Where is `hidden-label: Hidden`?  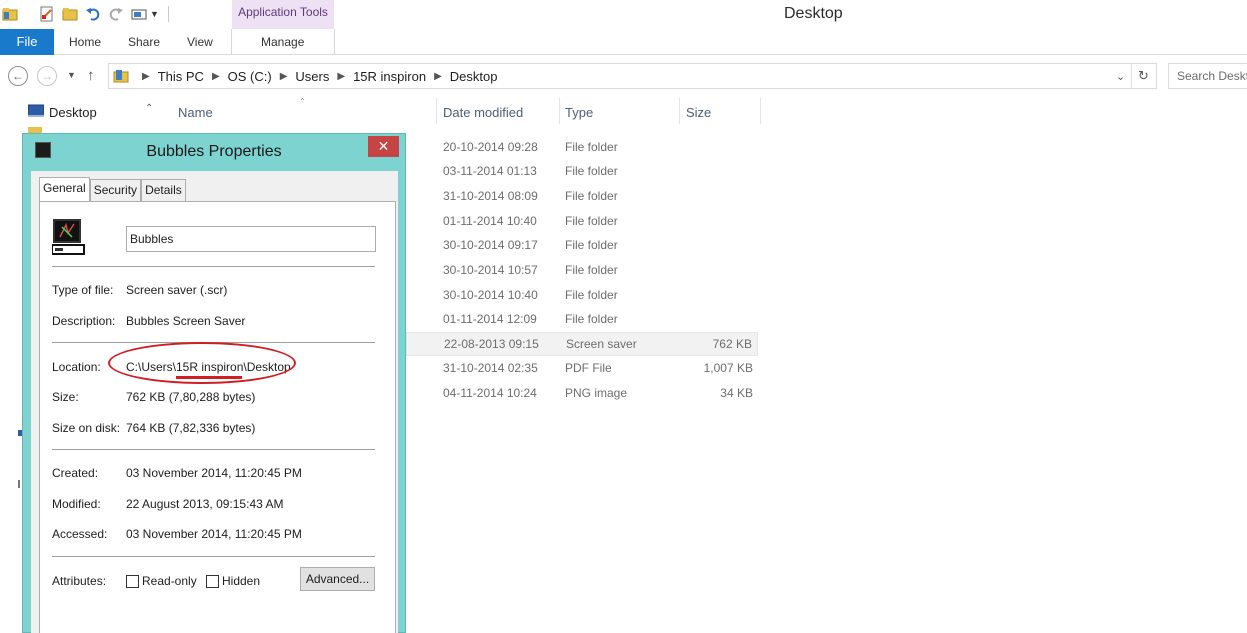 hidden-label: Hidden is located at coordinates (241, 581).